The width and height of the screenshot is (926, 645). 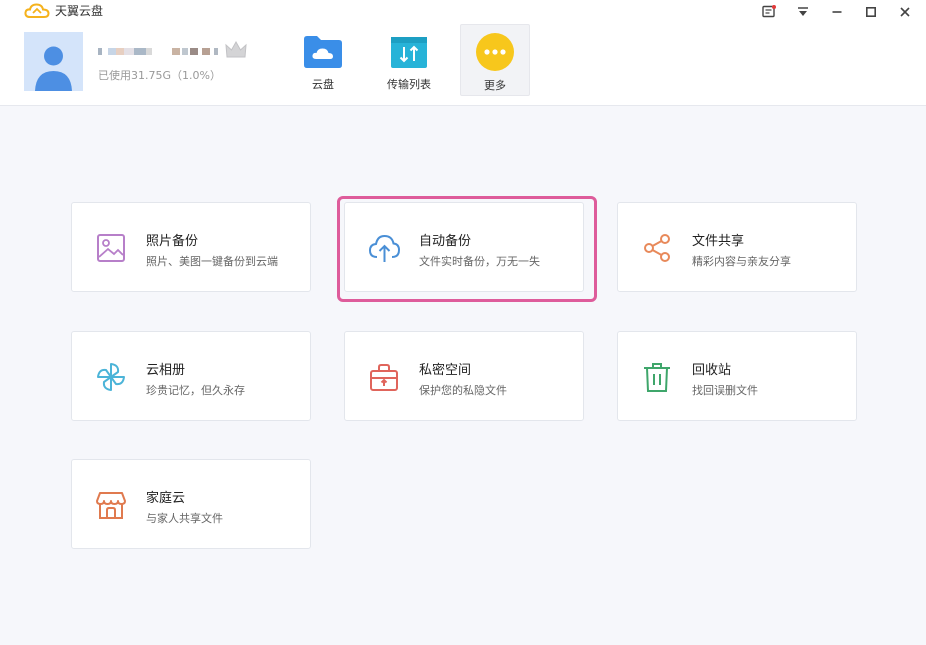 I want to click on user-name-blurred, so click(x=173, y=51).